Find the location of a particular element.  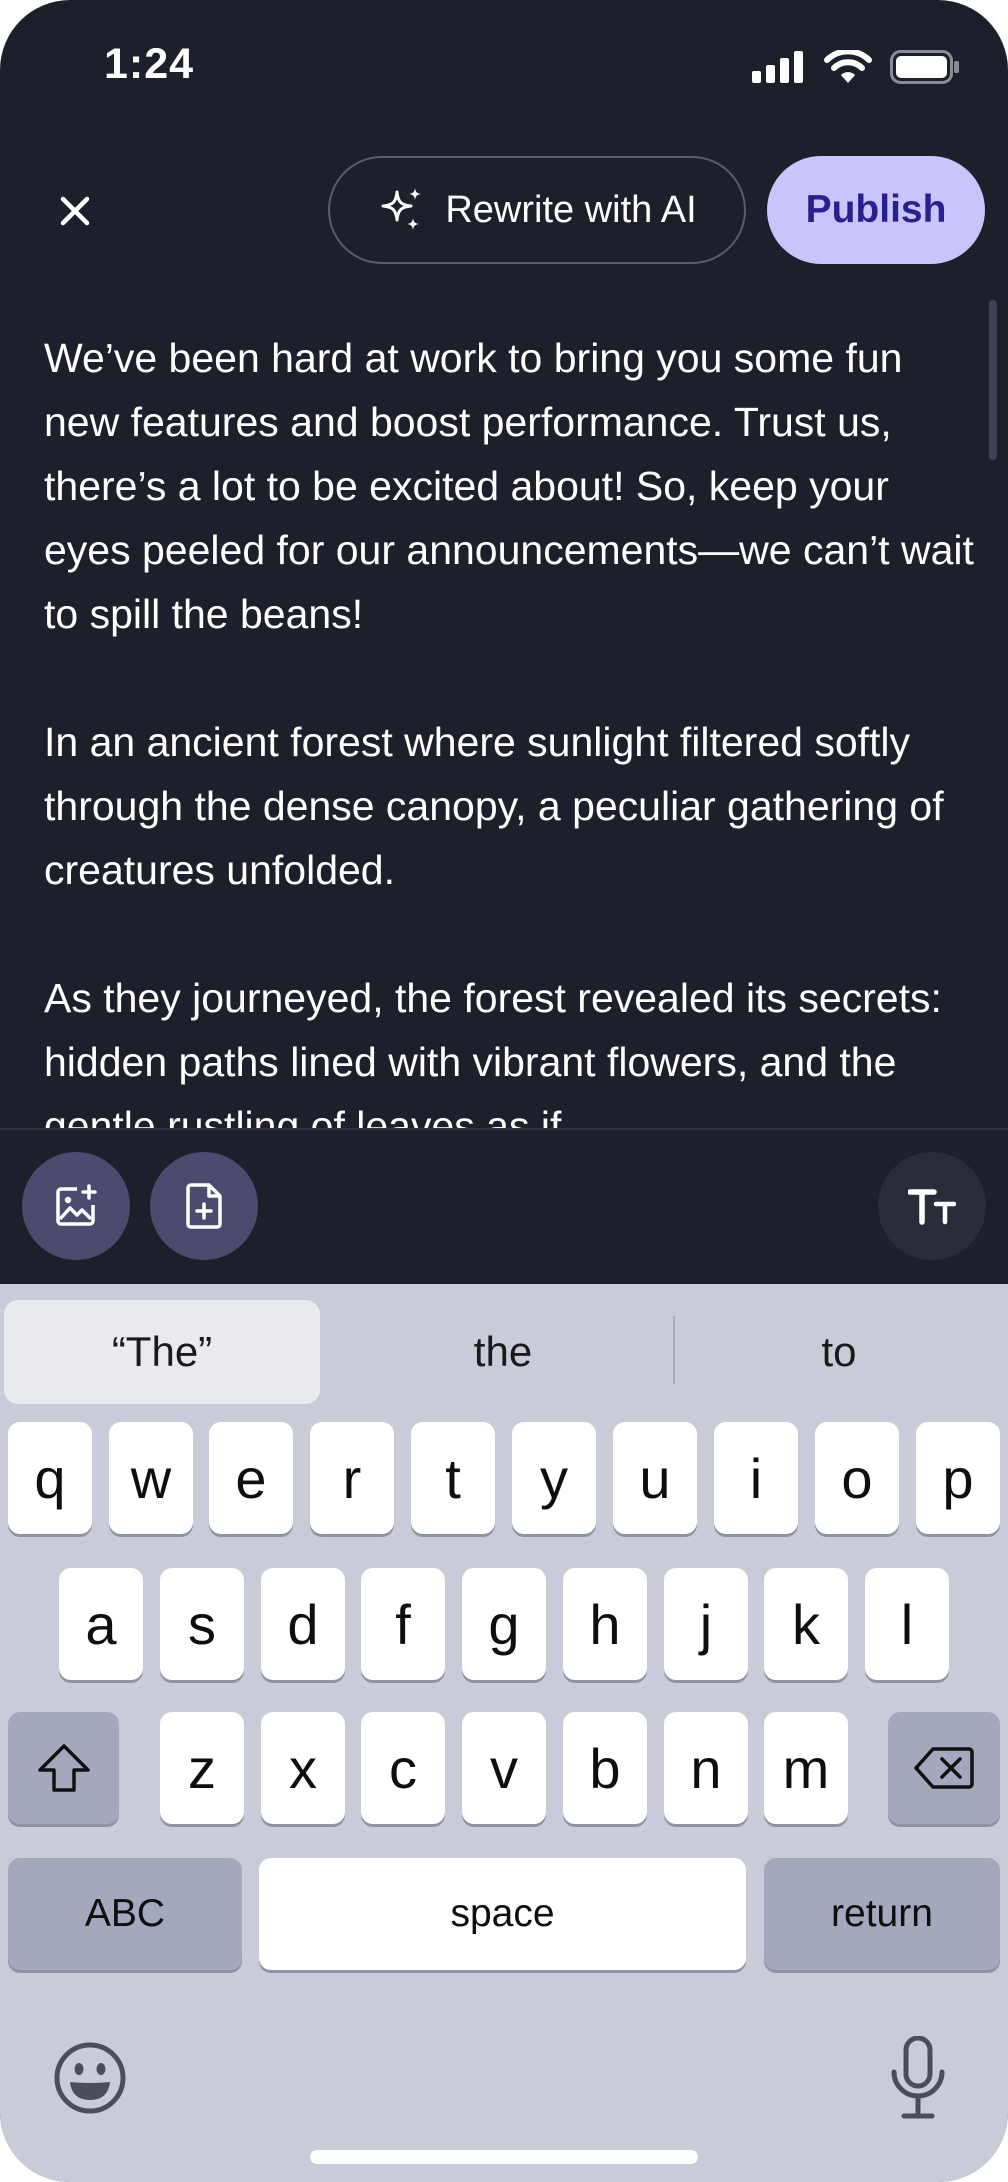

rewrite-with-ai-label: Rewrite with AI is located at coordinates (571, 209).